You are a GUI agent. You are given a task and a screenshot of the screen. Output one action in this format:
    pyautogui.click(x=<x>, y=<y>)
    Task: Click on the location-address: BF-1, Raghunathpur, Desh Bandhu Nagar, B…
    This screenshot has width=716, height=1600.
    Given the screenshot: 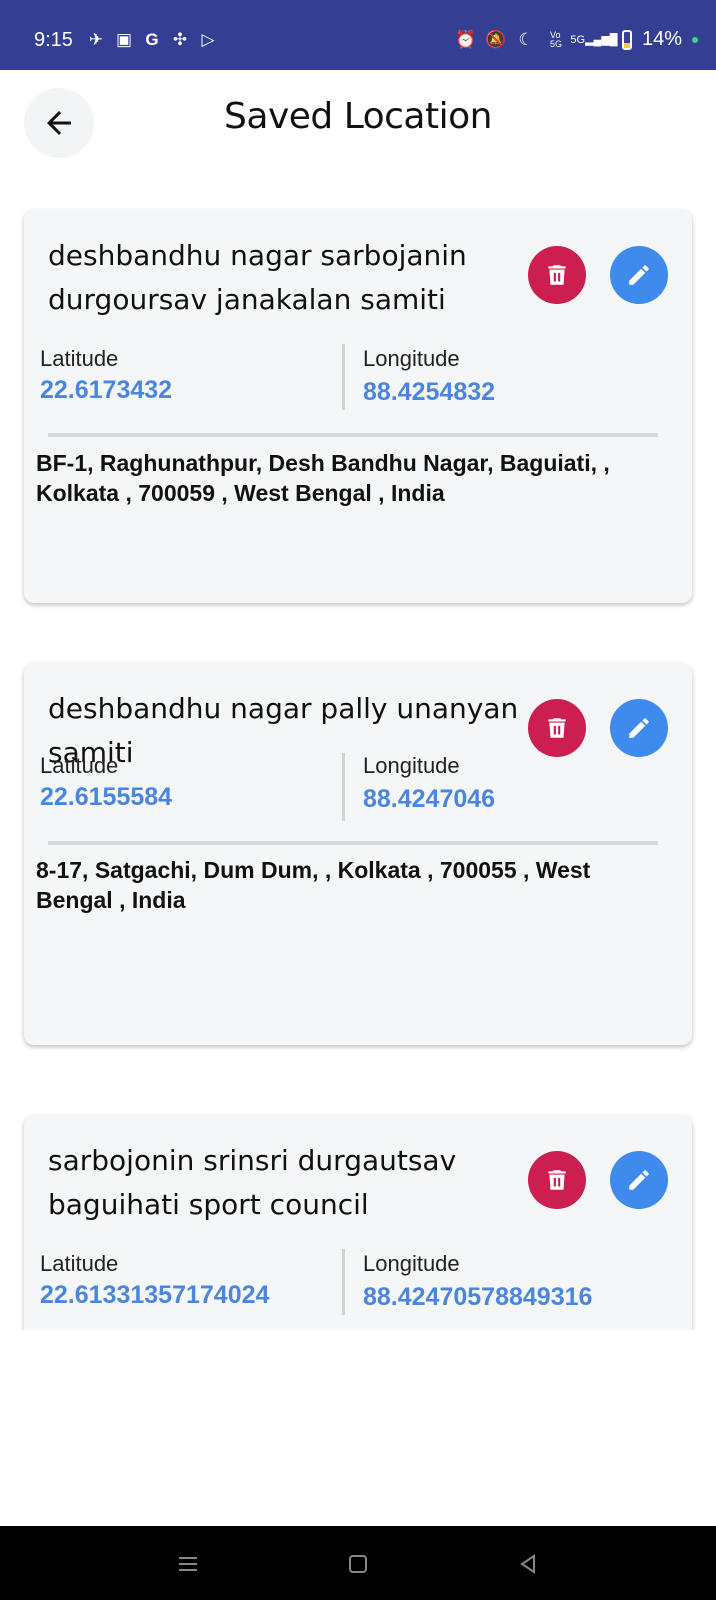 What is the action you would take?
    pyautogui.click(x=323, y=478)
    